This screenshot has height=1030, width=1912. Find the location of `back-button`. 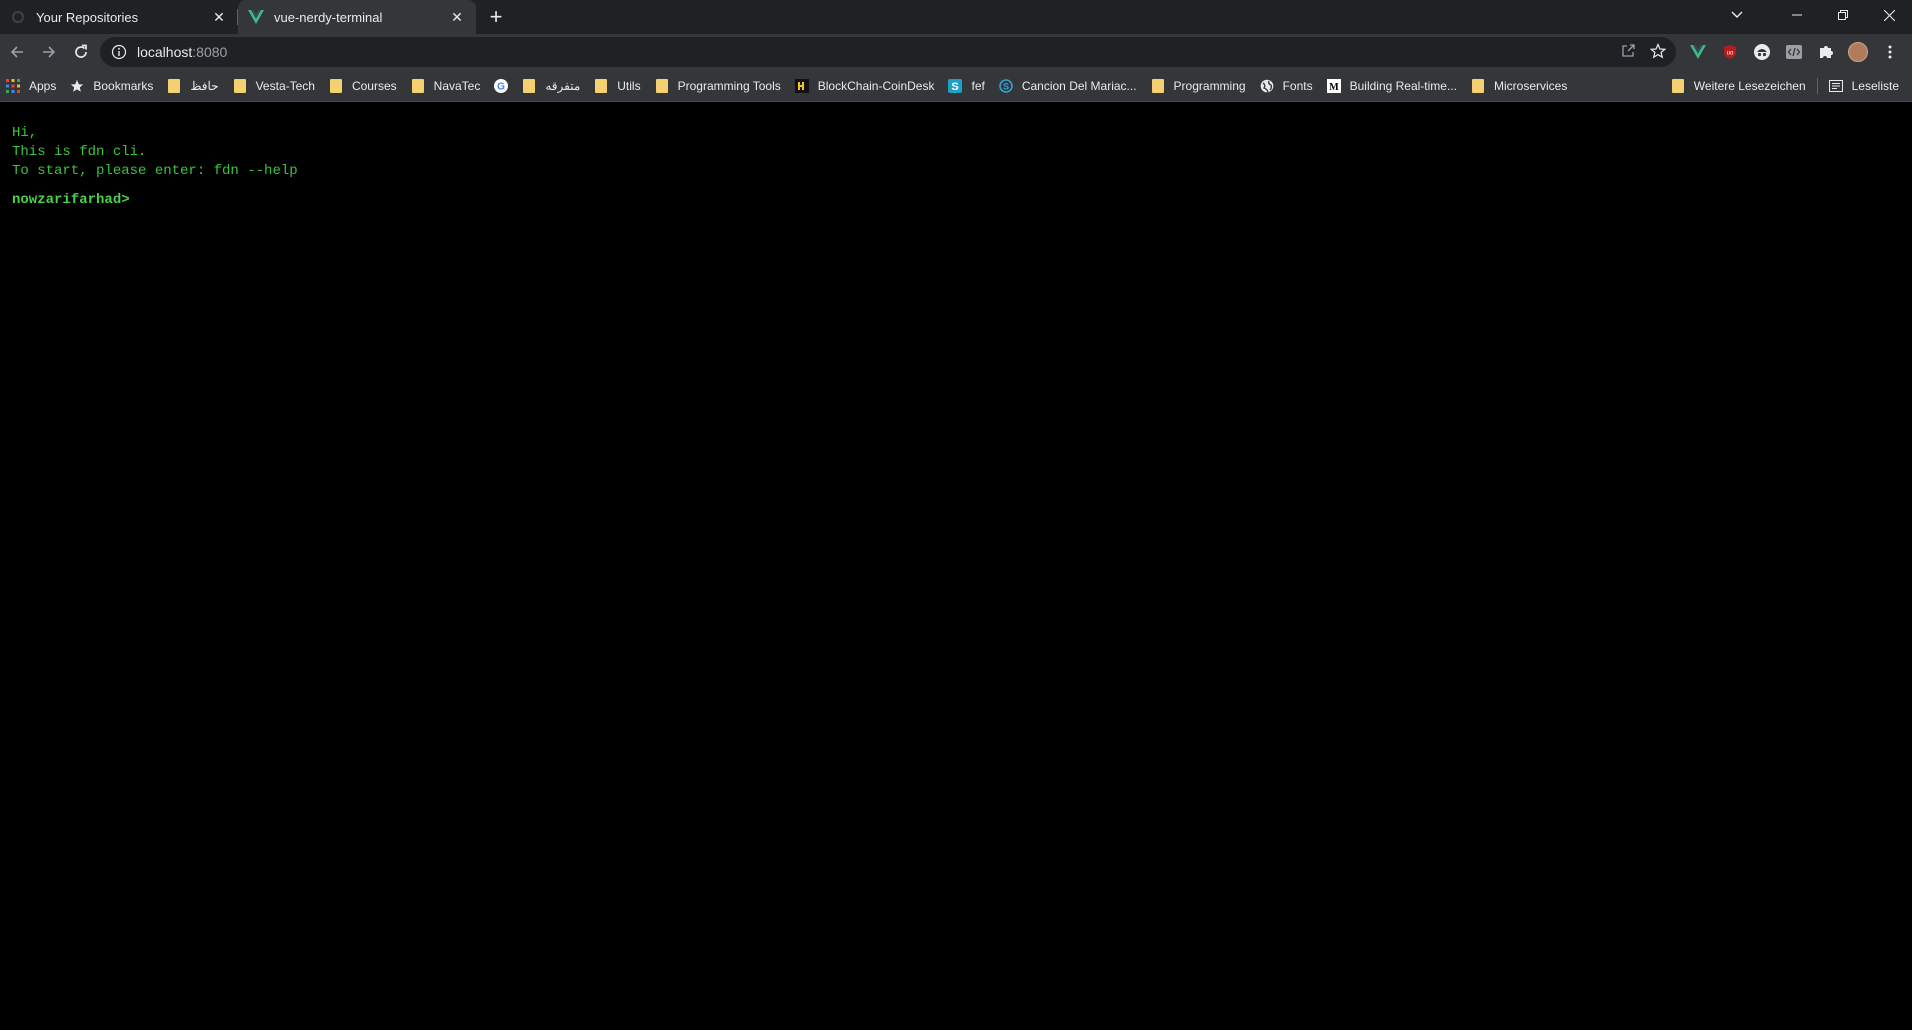

back-button is located at coordinates (17, 52).